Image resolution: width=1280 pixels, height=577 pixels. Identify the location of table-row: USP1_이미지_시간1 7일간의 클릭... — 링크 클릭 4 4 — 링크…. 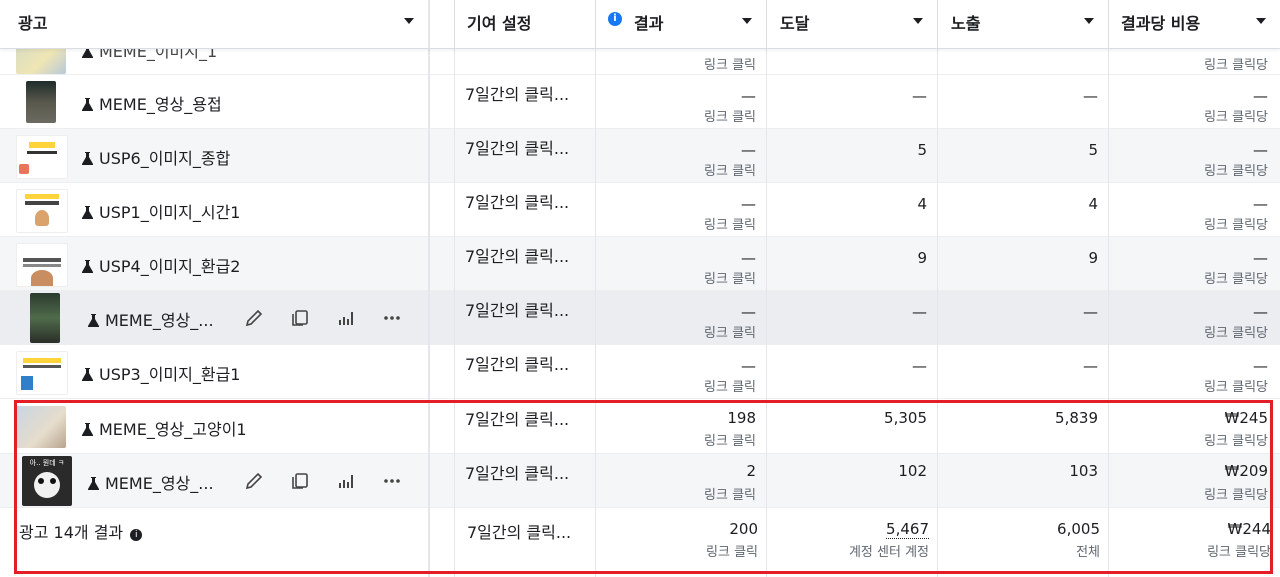
(640, 210).